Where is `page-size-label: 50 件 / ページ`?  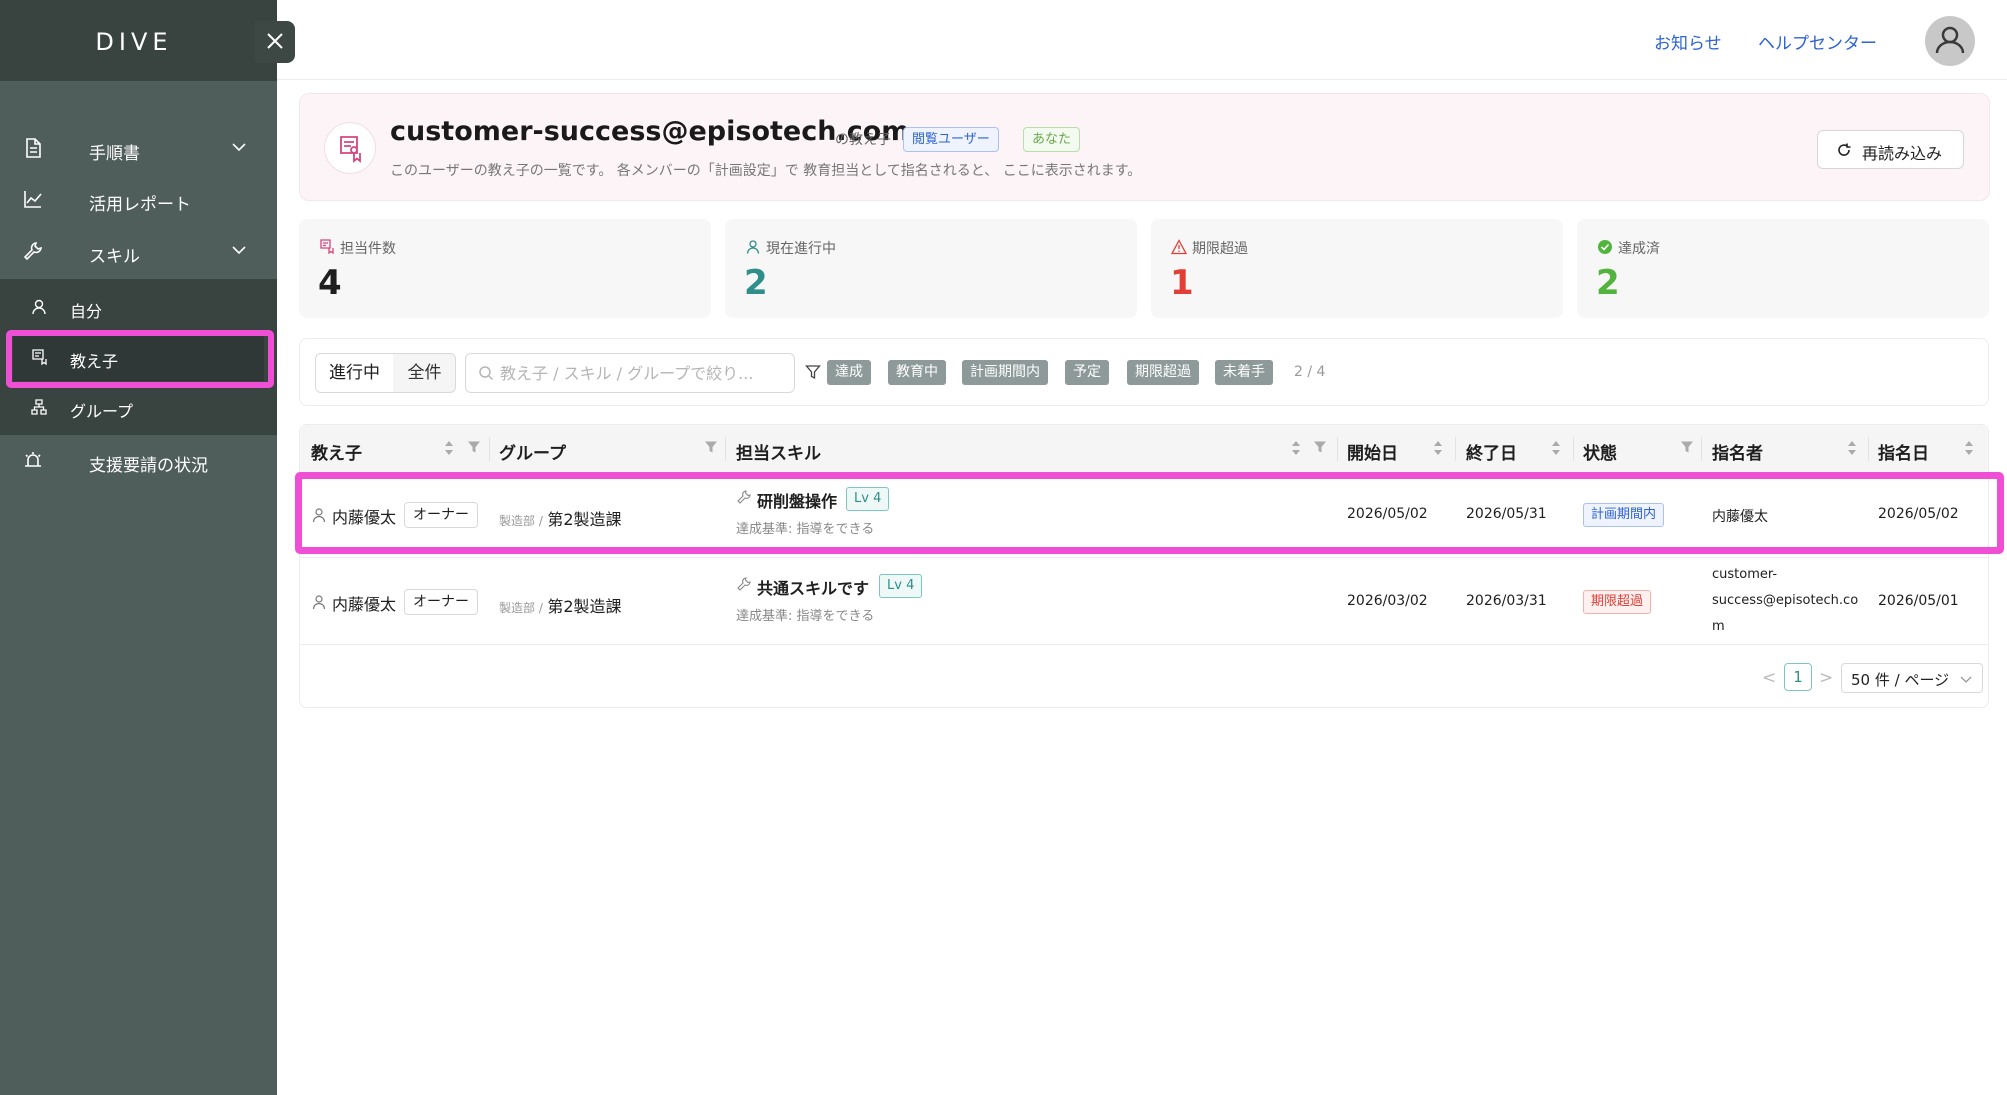 page-size-label: 50 件 / ページ is located at coordinates (1900, 680).